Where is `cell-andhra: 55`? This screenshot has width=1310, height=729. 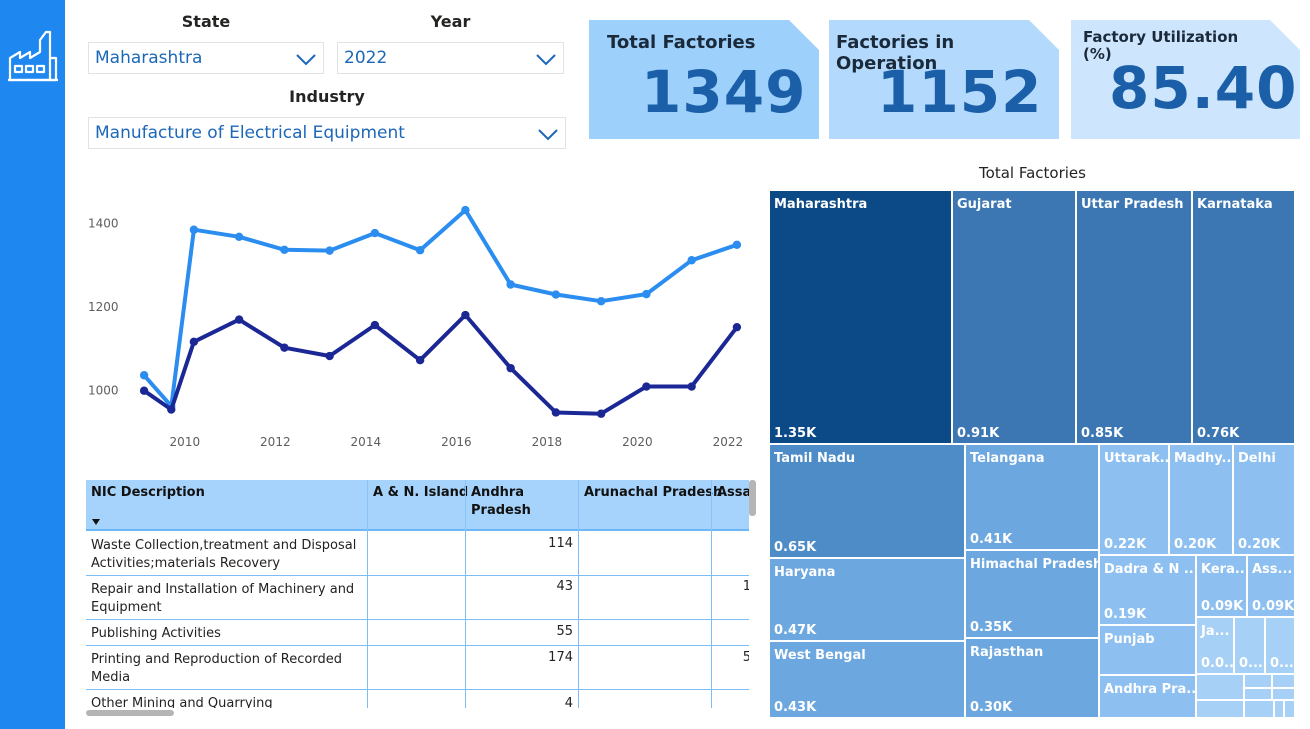
cell-andhra: 55 is located at coordinates (564, 631).